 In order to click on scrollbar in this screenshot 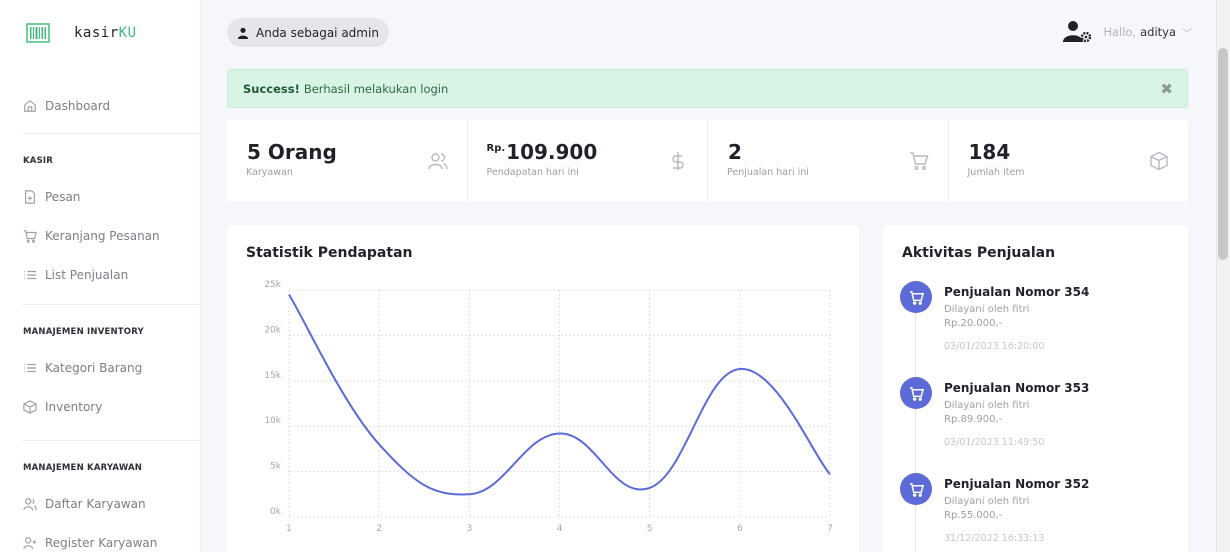, I will do `click(1223, 276)`.